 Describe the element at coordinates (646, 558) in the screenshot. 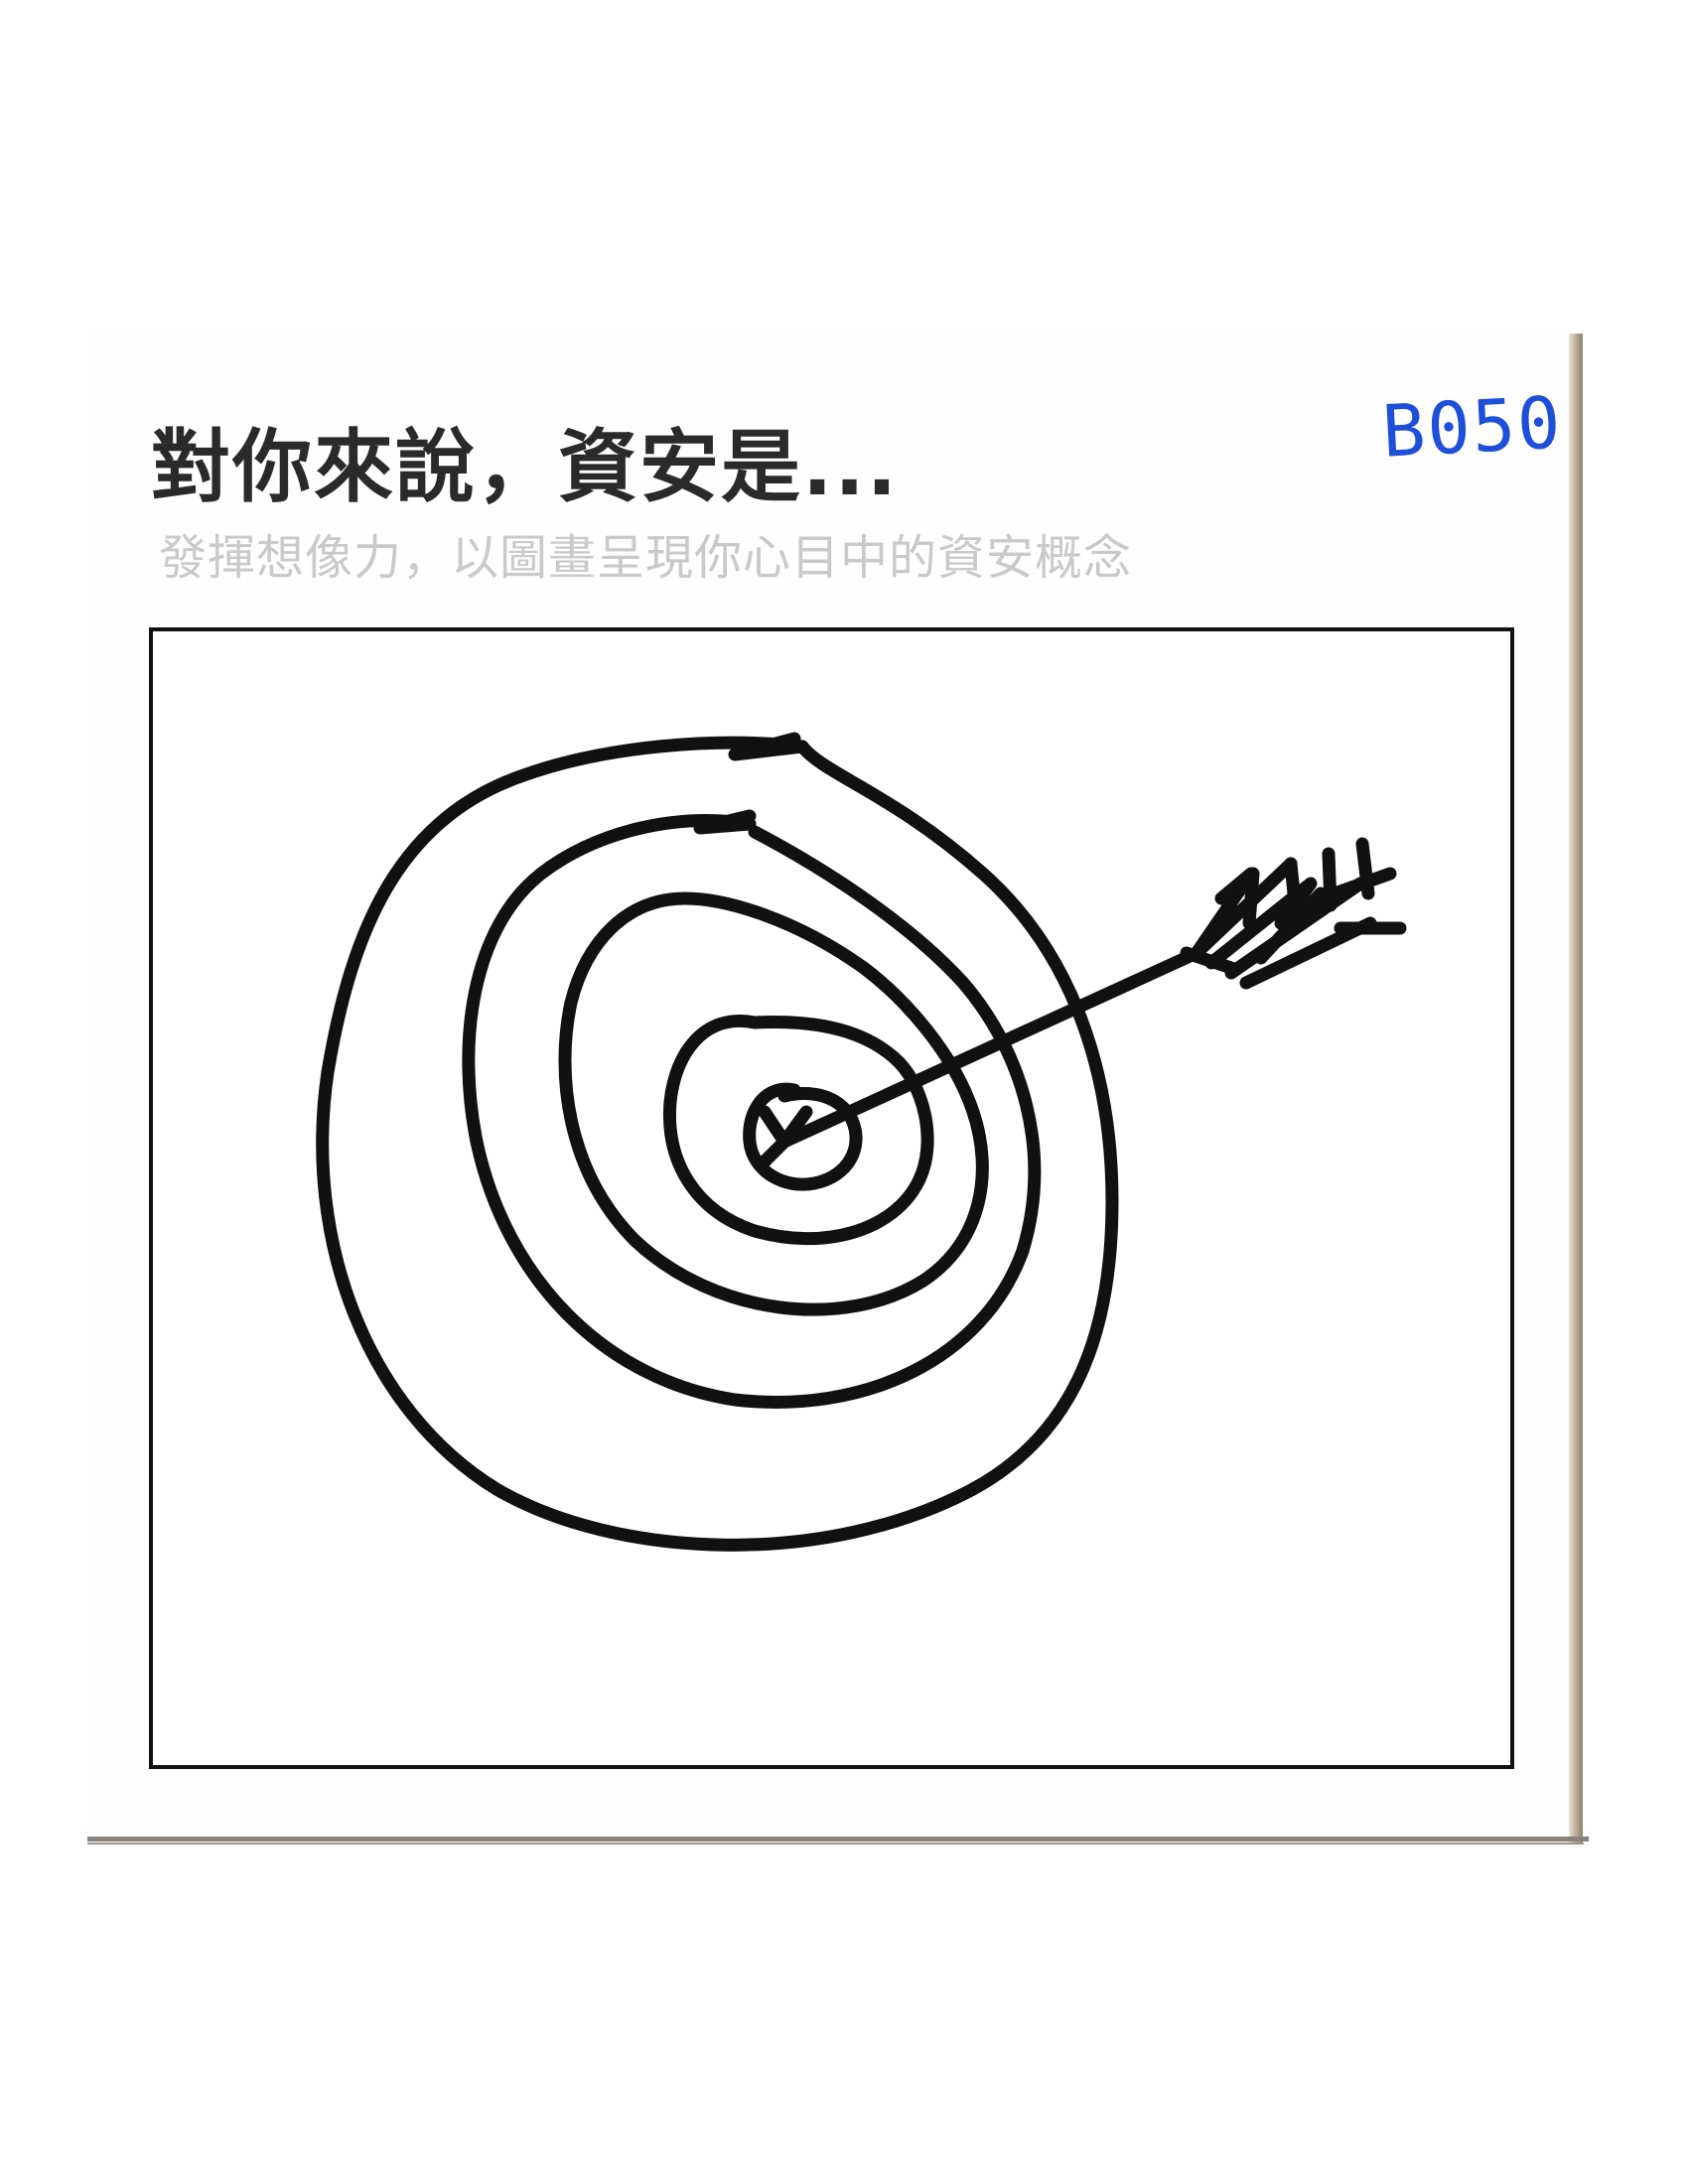

I see `question-instruction: 發揮想像力，以圖畫呈現你心目中的資安概念` at that location.